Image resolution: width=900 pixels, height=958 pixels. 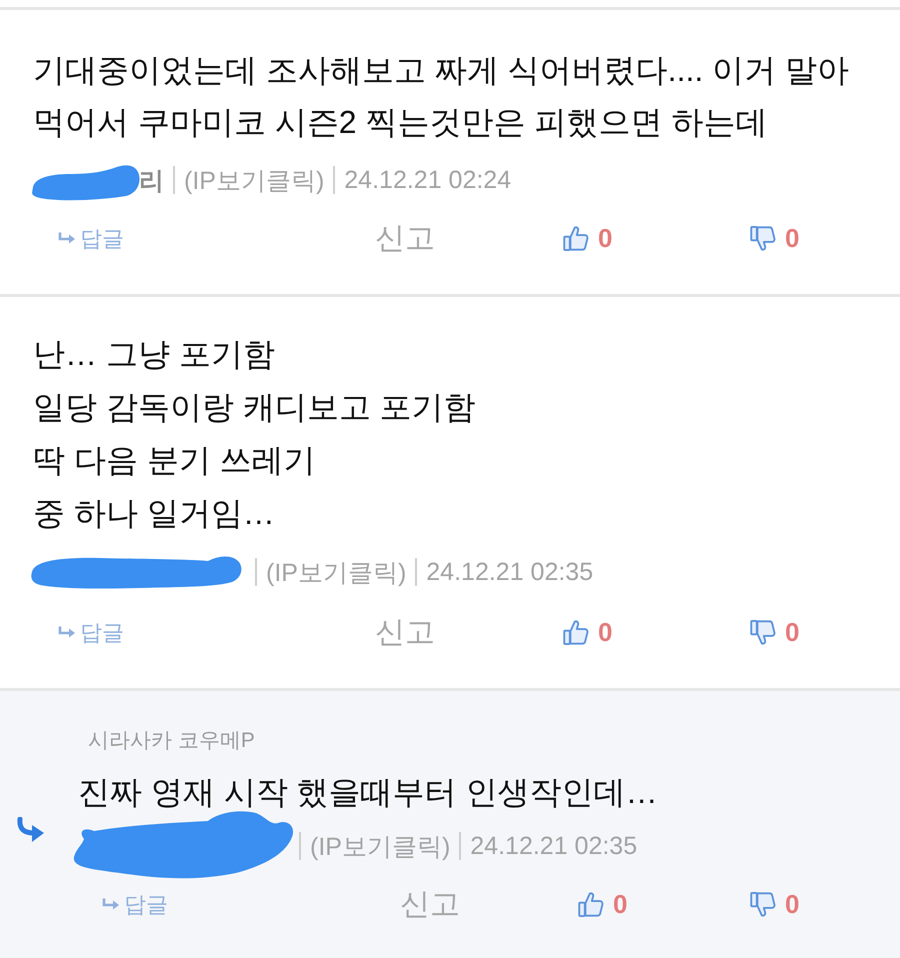 What do you see at coordinates (171, 741) in the screenshot?
I see `reply-target-name: 시라사카 코우메P` at bounding box center [171, 741].